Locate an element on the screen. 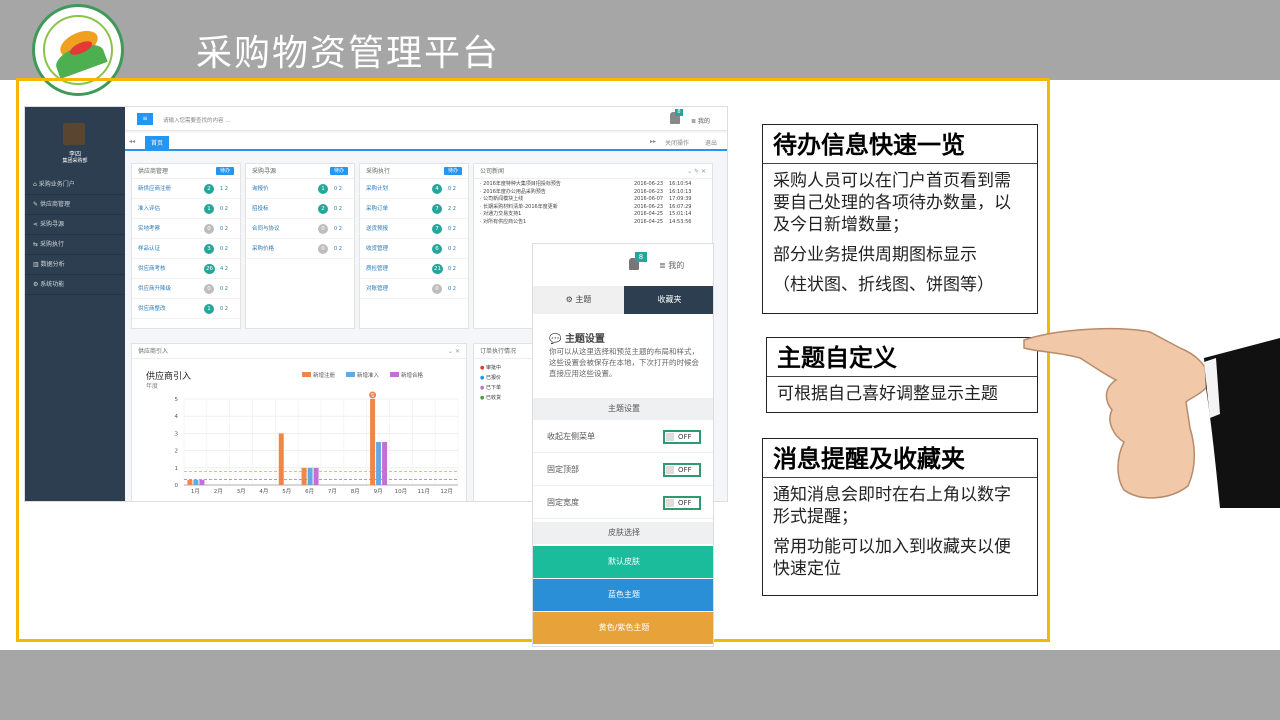 Image resolution: width=1280 pixels, height=720 pixels. fixed-header-toggle: OFF is located at coordinates (682, 470).